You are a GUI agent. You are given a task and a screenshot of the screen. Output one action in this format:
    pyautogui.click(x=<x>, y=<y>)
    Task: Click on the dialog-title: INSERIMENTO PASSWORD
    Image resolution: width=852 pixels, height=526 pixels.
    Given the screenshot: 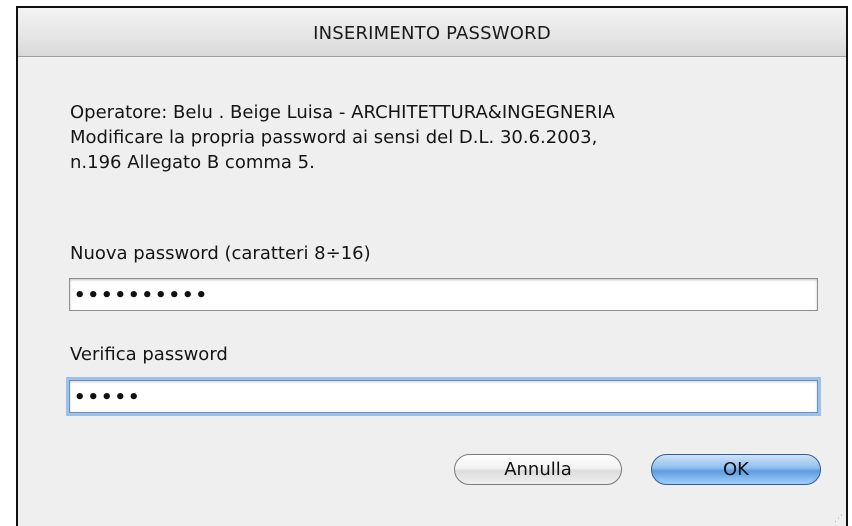 What is the action you would take?
    pyautogui.click(x=432, y=33)
    